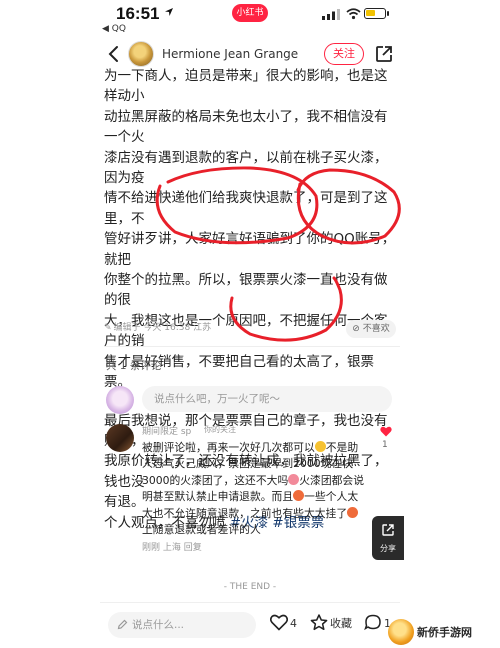 Image resolution: width=500 pixels, height=648 pixels. Describe the element at coordinates (331, 14) in the screenshot. I see `signal-icon` at that location.